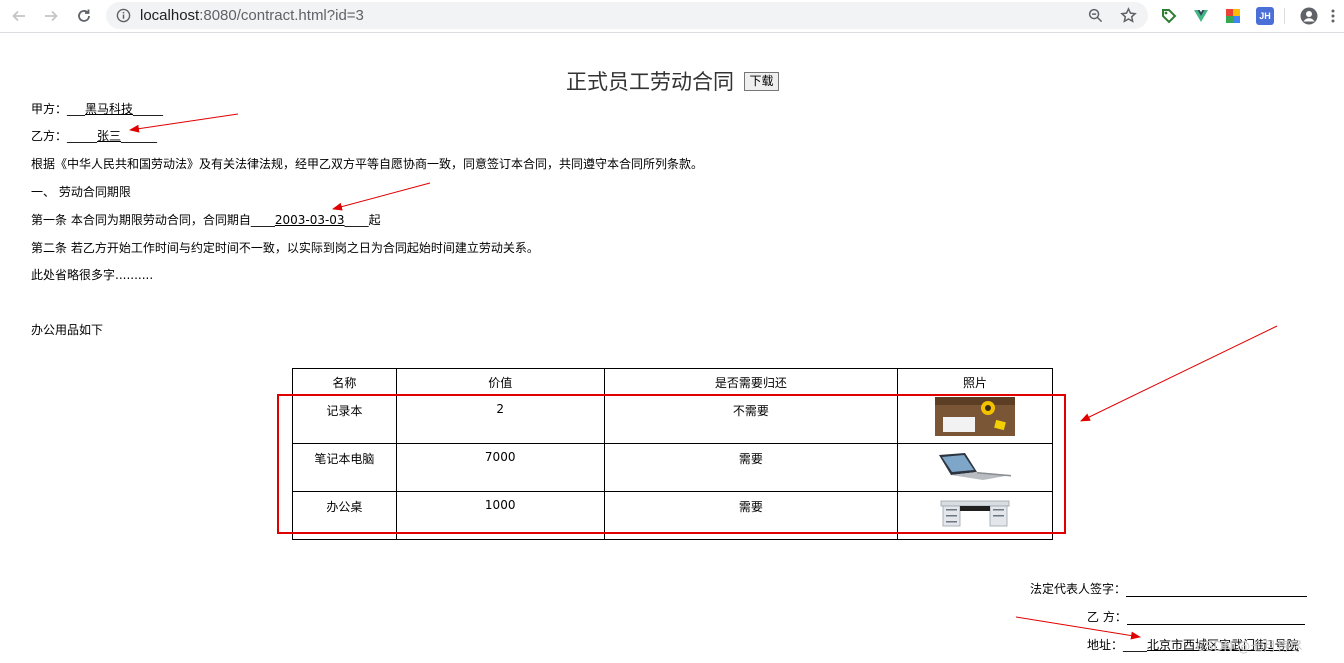 The width and height of the screenshot is (1344, 663). I want to click on supplies-heading: 办公用品如下, so click(67, 330).